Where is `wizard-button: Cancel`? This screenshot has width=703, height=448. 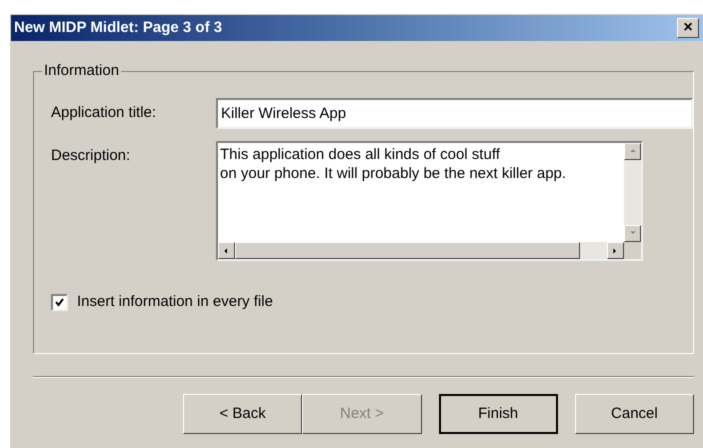 wizard-button: Cancel is located at coordinates (634, 414).